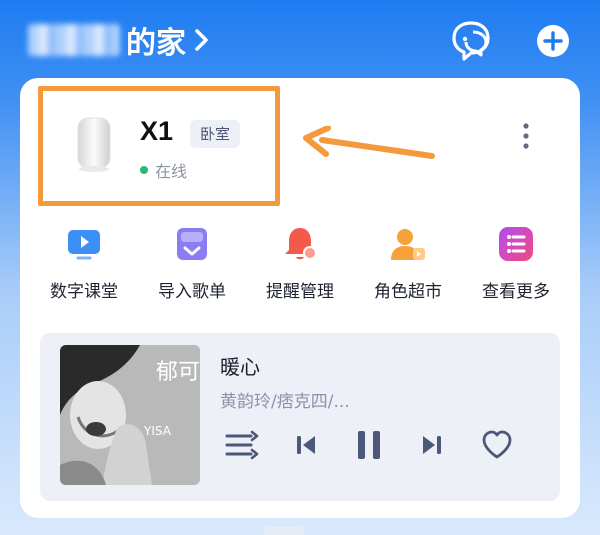 This screenshot has width=600, height=535. What do you see at coordinates (306, 445) in the screenshot?
I see `previous-track-icon` at bounding box center [306, 445].